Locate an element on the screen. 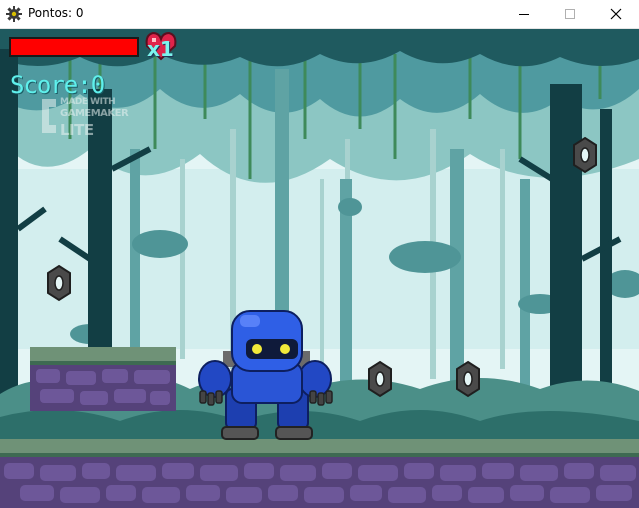 Image resolution: width=639 pixels, height=508 pixels. stone-platform is located at coordinates (103, 379).